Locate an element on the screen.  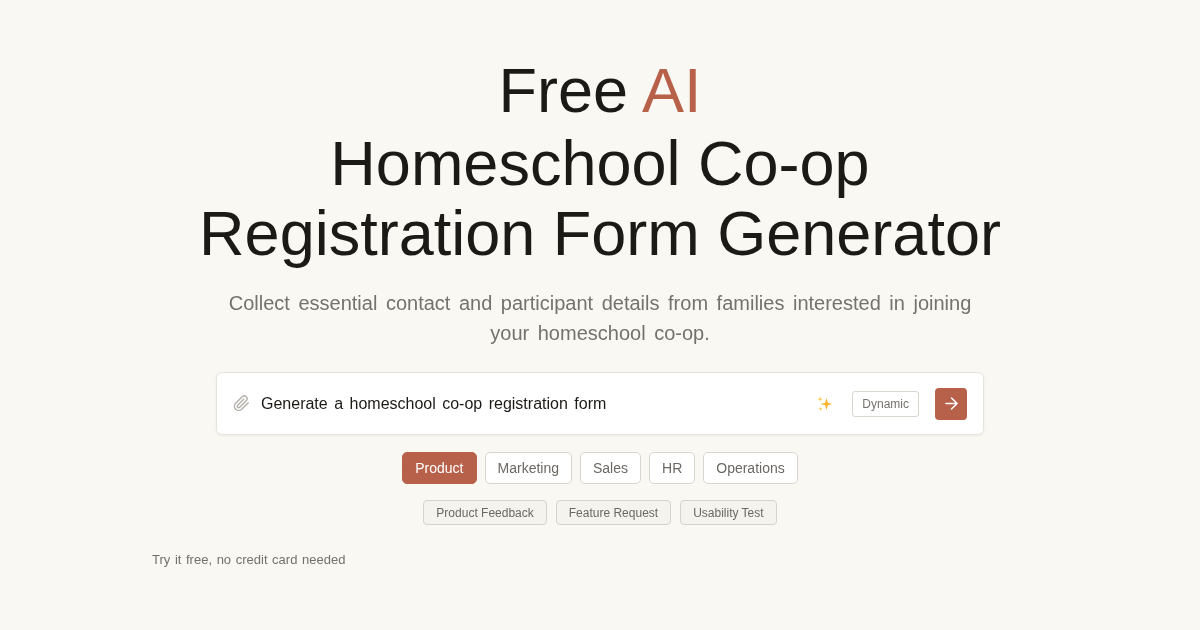
subtitle: Collect essential contact and participant details from families interested in joining your homeschool co-op. is located at coordinates (600, 318).